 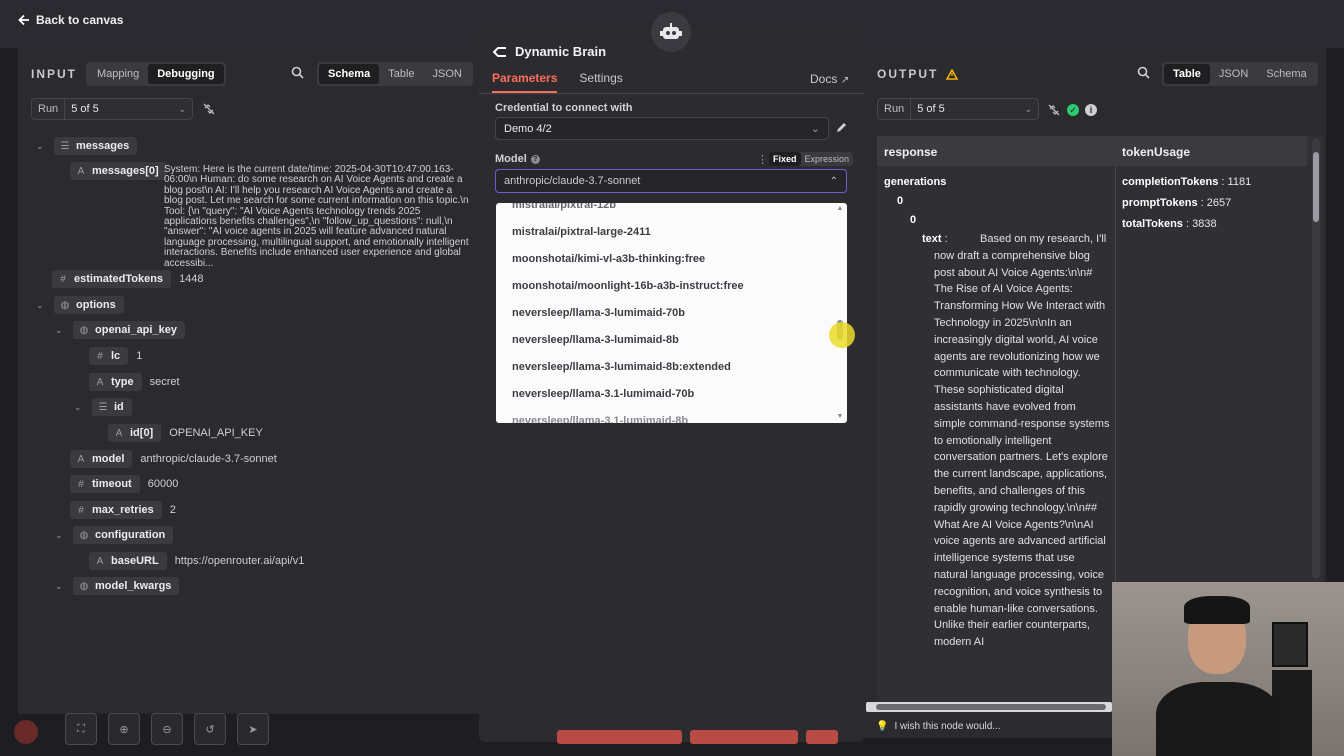 What do you see at coordinates (564, 207) in the screenshot?
I see `model-option: mistralai/pixtral-12b` at bounding box center [564, 207].